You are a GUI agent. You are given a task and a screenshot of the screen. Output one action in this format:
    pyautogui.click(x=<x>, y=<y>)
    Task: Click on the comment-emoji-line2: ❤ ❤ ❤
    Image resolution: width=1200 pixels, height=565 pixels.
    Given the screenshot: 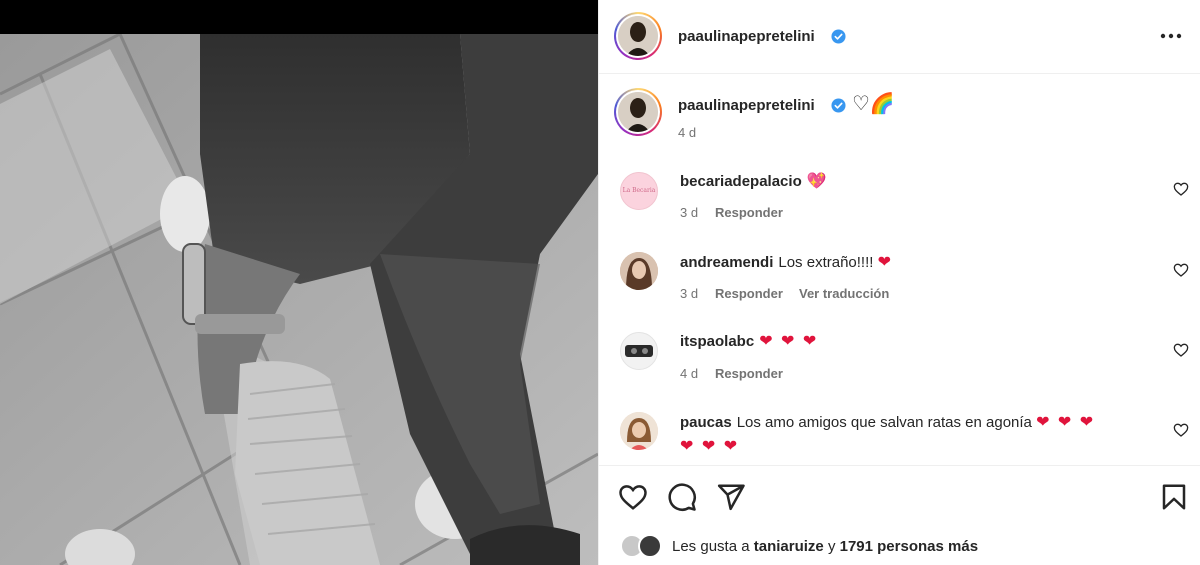 What is the action you would take?
    pyautogui.click(x=710, y=446)
    